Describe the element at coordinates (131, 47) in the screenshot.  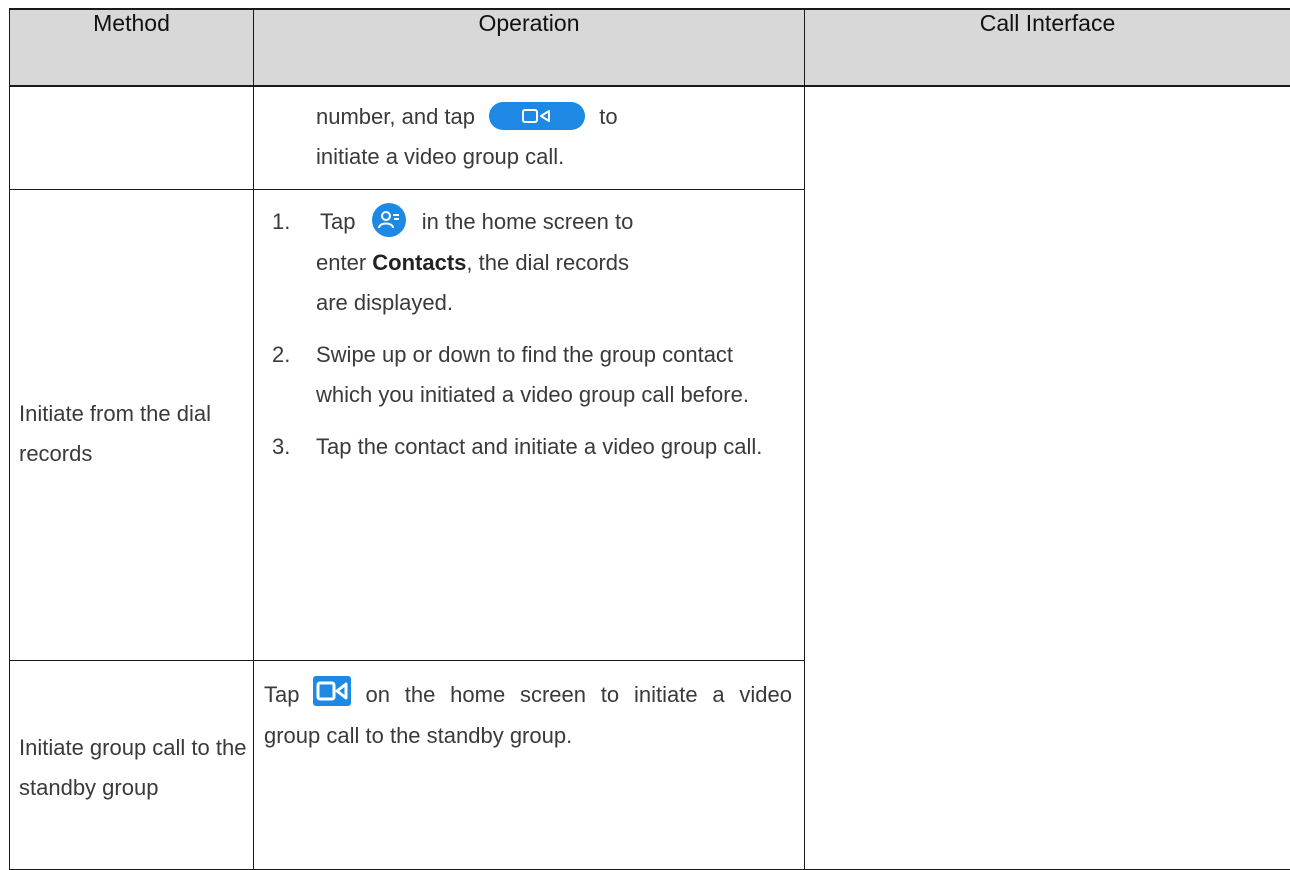
I see `header-method: Method` at that location.